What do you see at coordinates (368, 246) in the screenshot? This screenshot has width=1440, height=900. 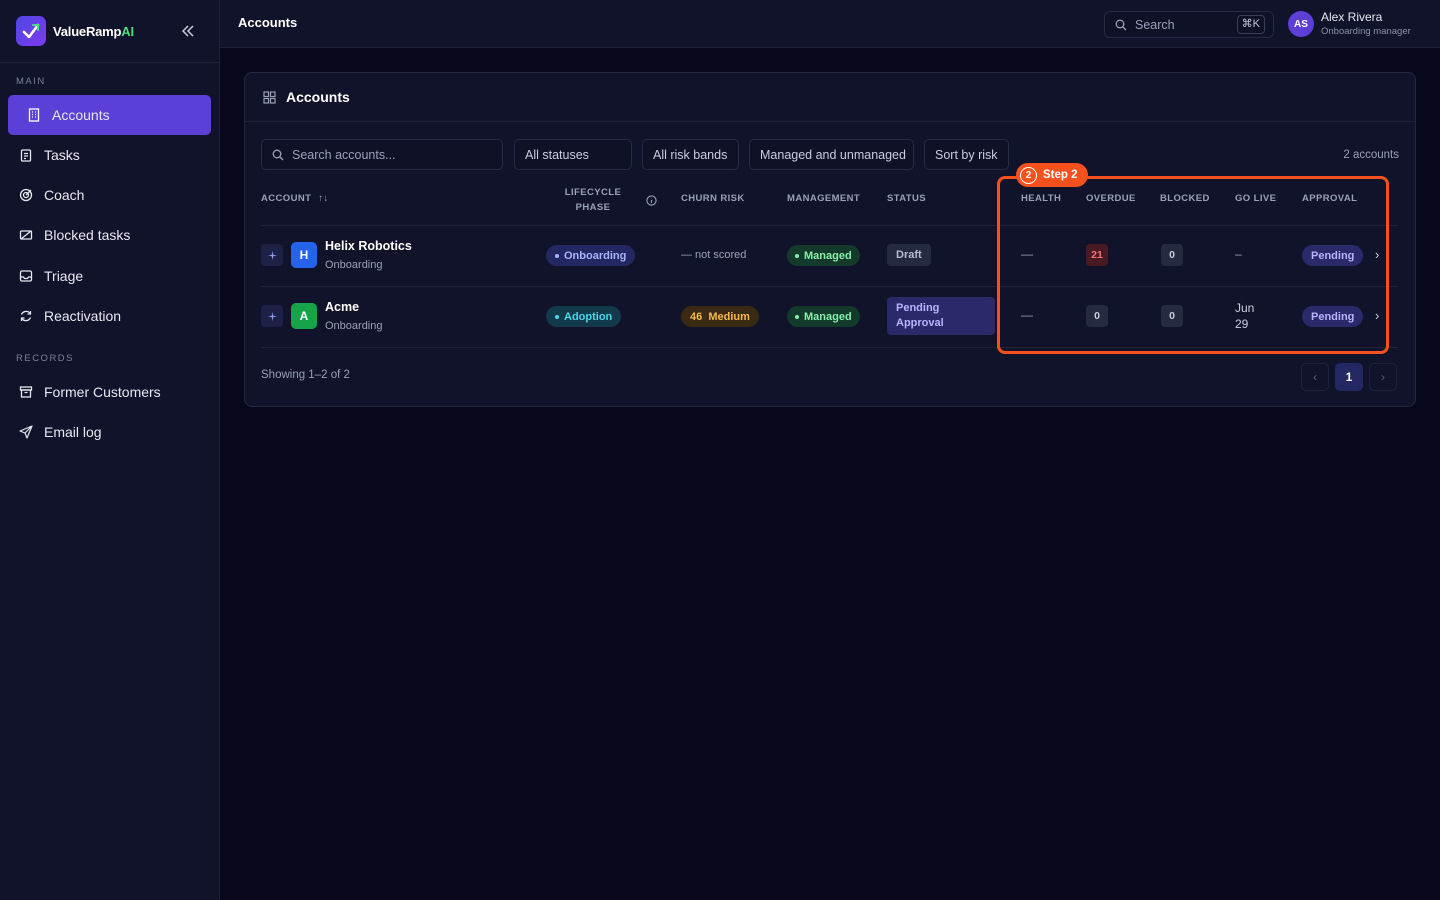 I see `account-name: Helix Robotics` at bounding box center [368, 246].